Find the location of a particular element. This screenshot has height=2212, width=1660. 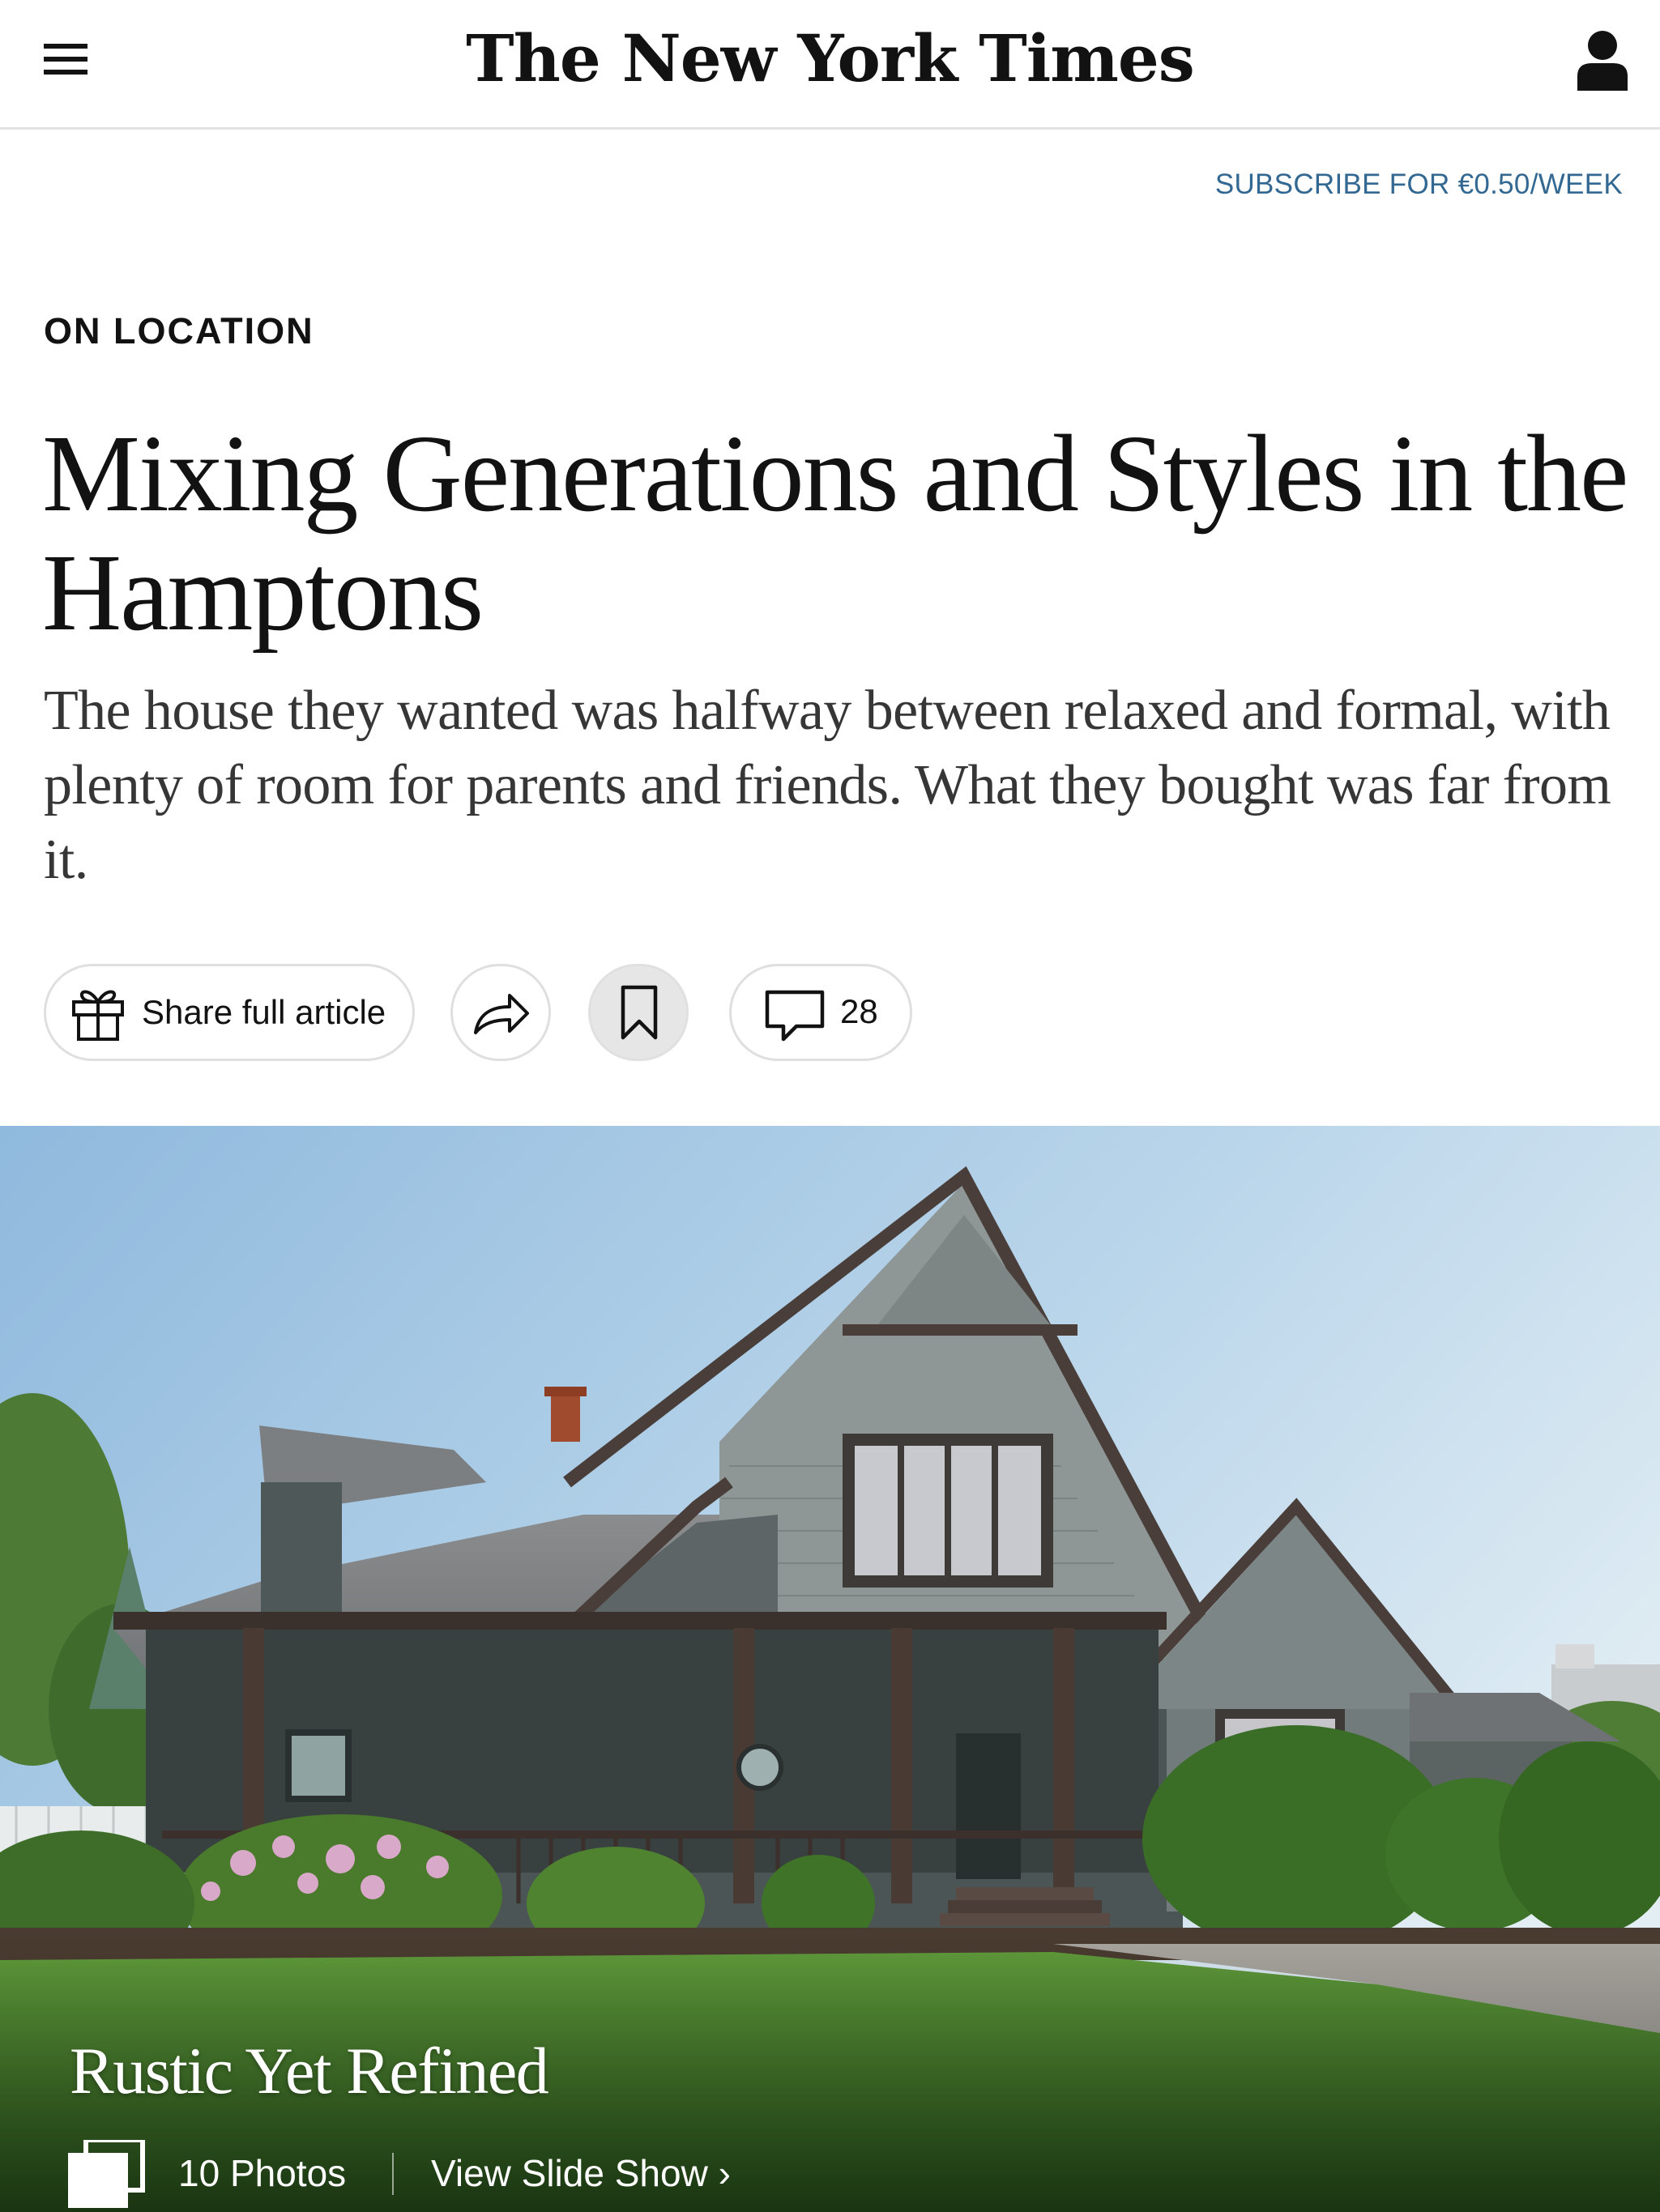

top-navigation-bar: The New York Times is located at coordinates (830, 65).